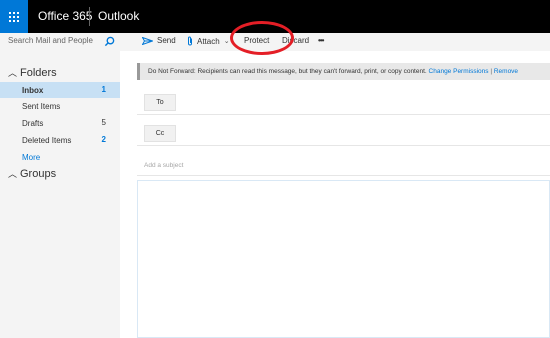 The image size is (550, 338). Describe the element at coordinates (65, 16) in the screenshot. I see `brand-name: Office 365` at that location.